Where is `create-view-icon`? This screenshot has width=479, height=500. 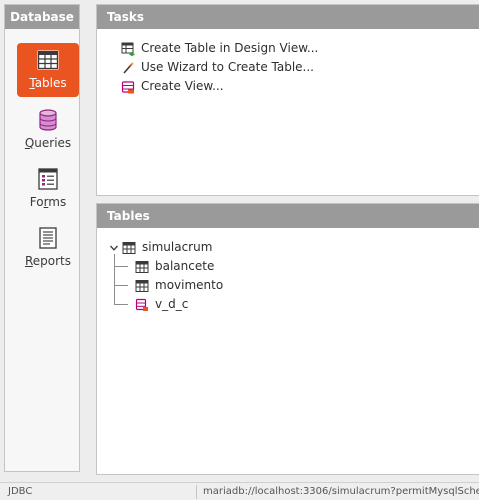 create-view-icon is located at coordinates (128, 87).